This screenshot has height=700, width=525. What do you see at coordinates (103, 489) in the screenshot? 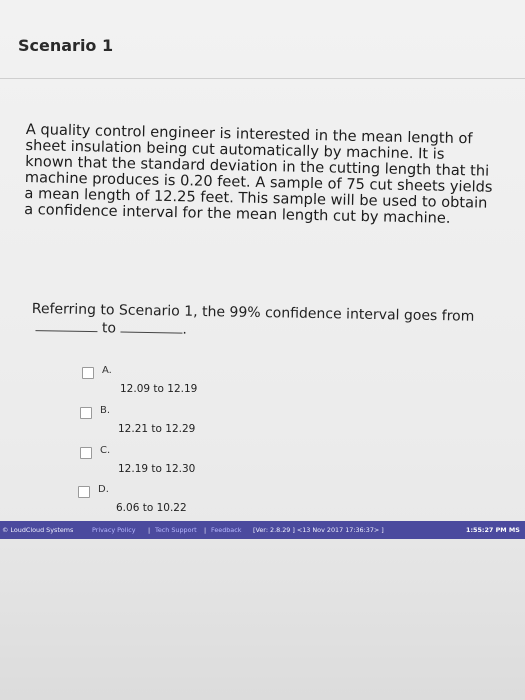
I see `option-d-letter: D.` at bounding box center [103, 489].